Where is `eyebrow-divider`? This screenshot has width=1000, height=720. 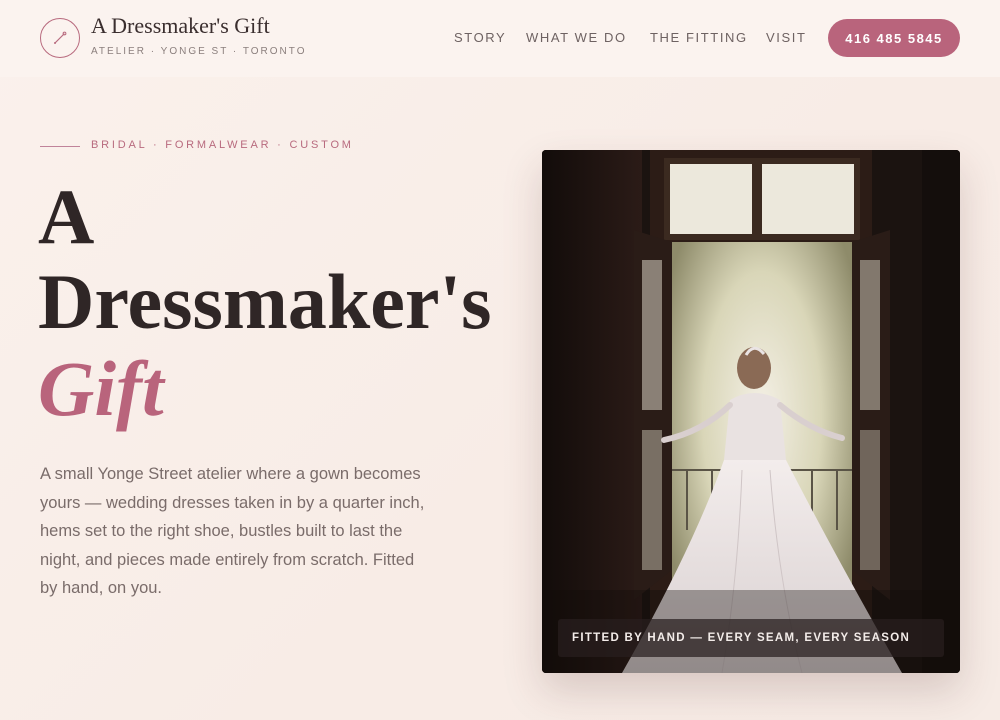
eyebrow-divider is located at coordinates (60, 146).